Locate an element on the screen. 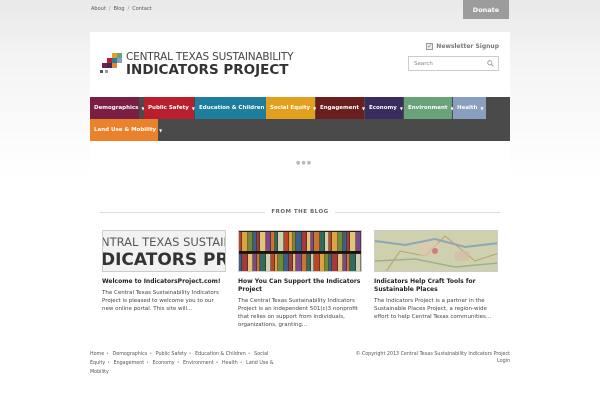 The height and width of the screenshot is (400, 600). nav-item-health: Health ▼ is located at coordinates (469, 108).